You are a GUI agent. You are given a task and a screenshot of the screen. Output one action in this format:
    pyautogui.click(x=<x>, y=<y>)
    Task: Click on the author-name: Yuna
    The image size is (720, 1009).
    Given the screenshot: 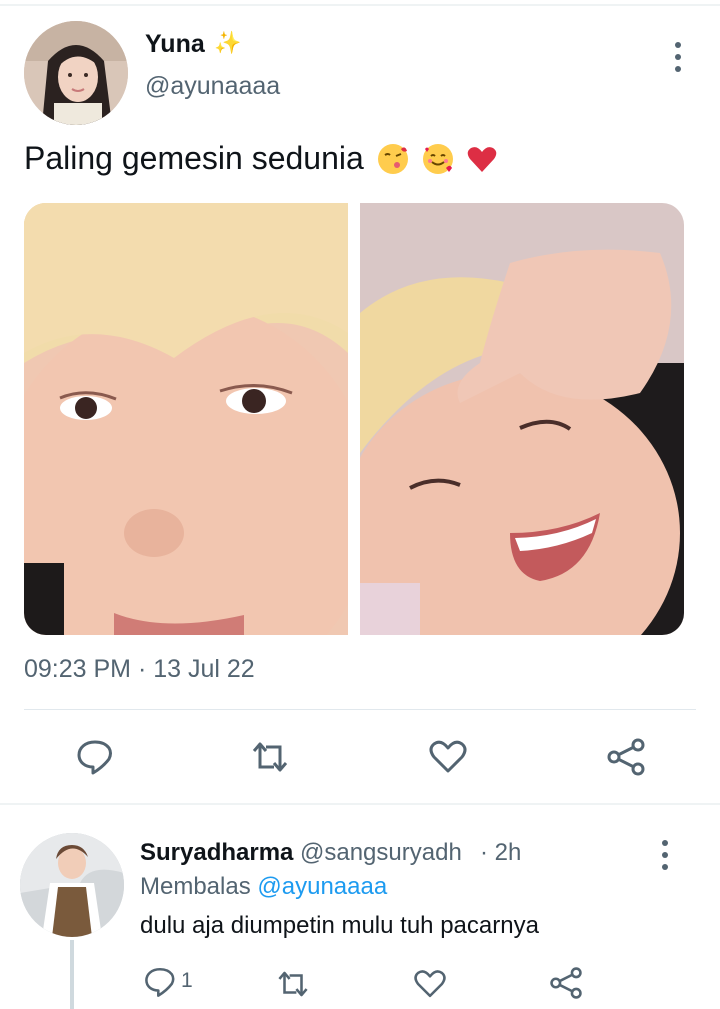 What is the action you would take?
    pyautogui.click(x=175, y=44)
    